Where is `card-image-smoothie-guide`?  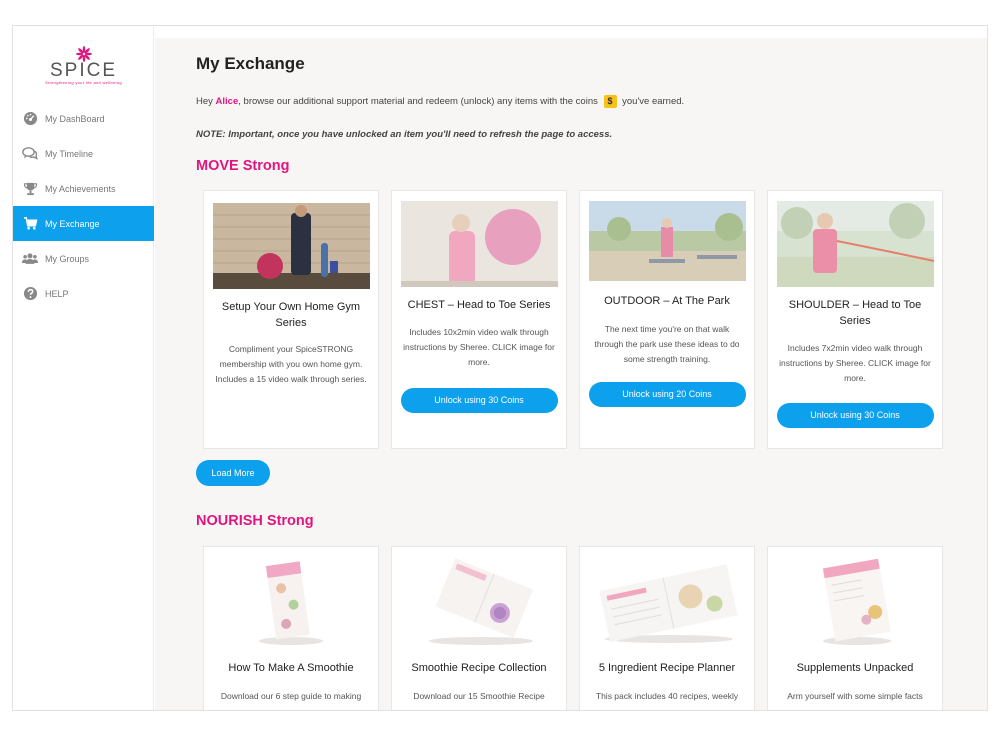 card-image-smoothie-guide is located at coordinates (291, 601).